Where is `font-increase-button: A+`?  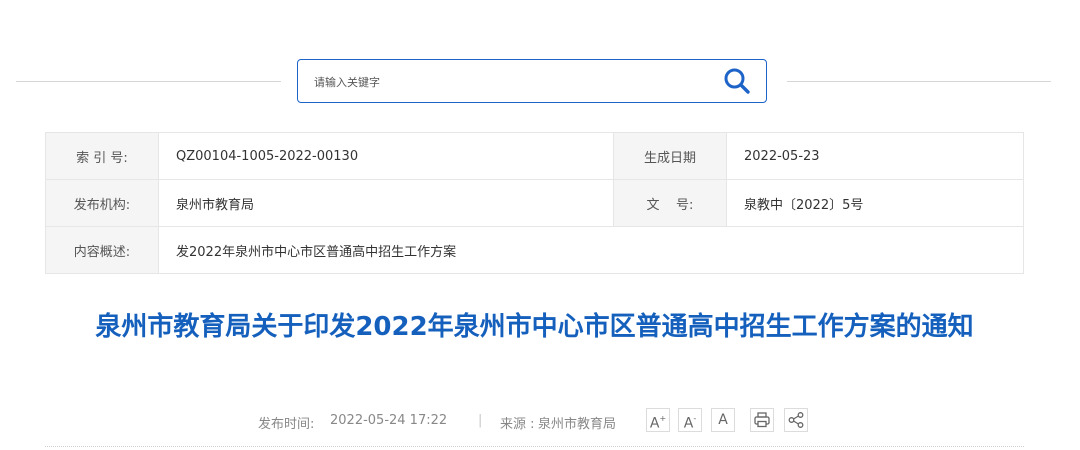 font-increase-button: A+ is located at coordinates (658, 420).